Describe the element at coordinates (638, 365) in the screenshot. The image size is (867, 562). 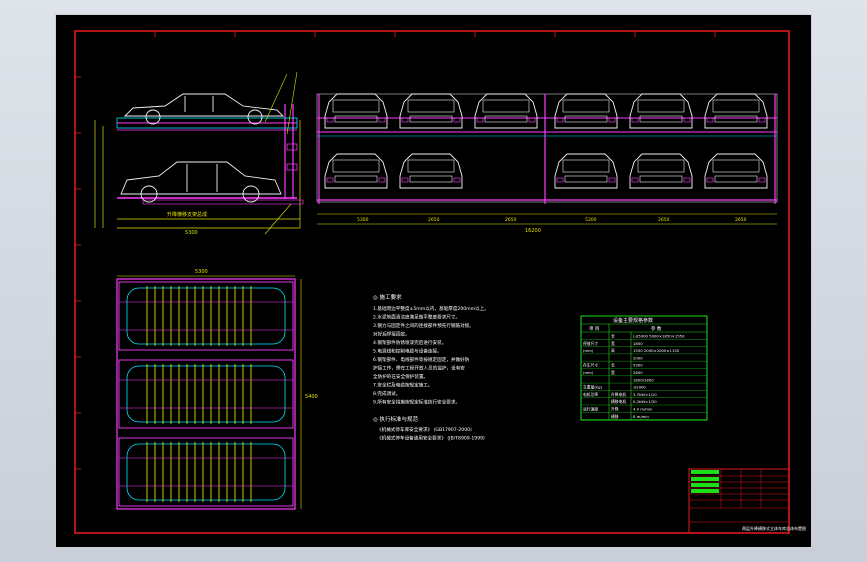
I see `spec-cell: 5300` at that location.